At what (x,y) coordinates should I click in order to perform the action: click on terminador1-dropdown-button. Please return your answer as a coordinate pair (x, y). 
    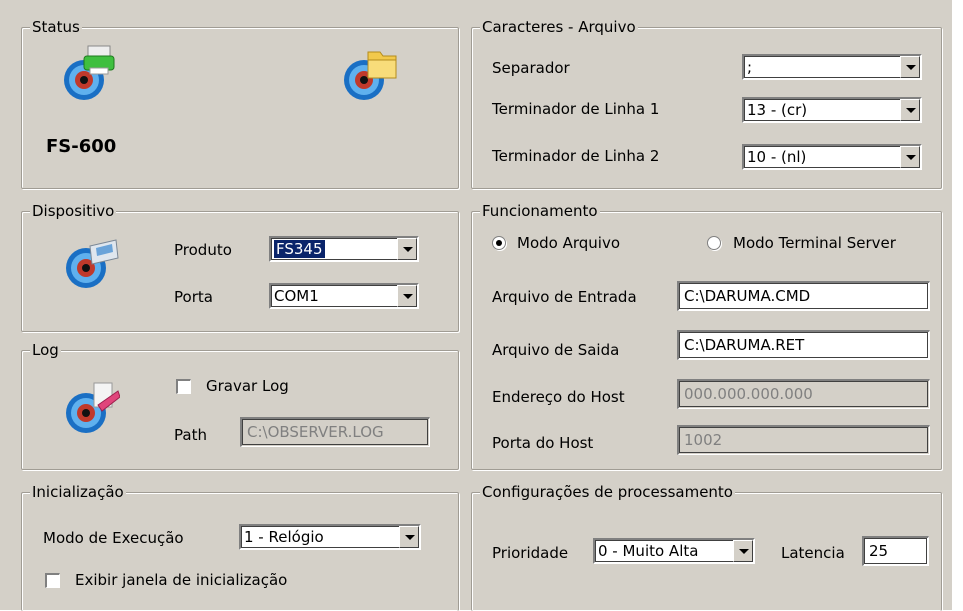
    Looking at the image, I should click on (910, 110).